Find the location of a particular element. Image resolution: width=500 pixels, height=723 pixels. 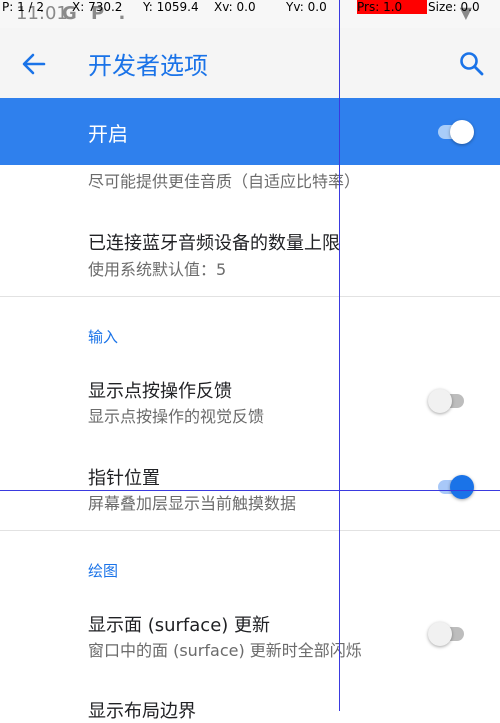

overlay-yv: Yv: 0.0 is located at coordinates (306, 7).